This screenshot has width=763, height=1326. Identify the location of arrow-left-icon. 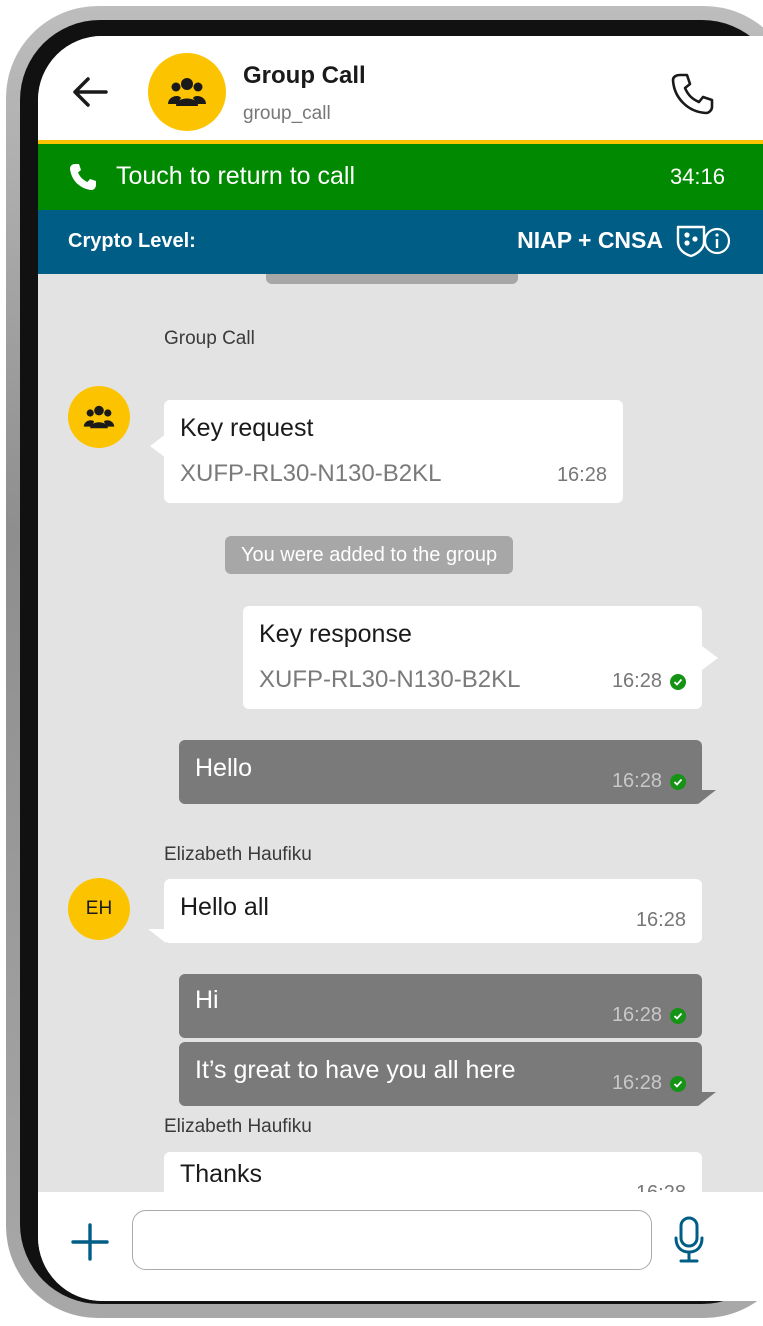
(90, 92).